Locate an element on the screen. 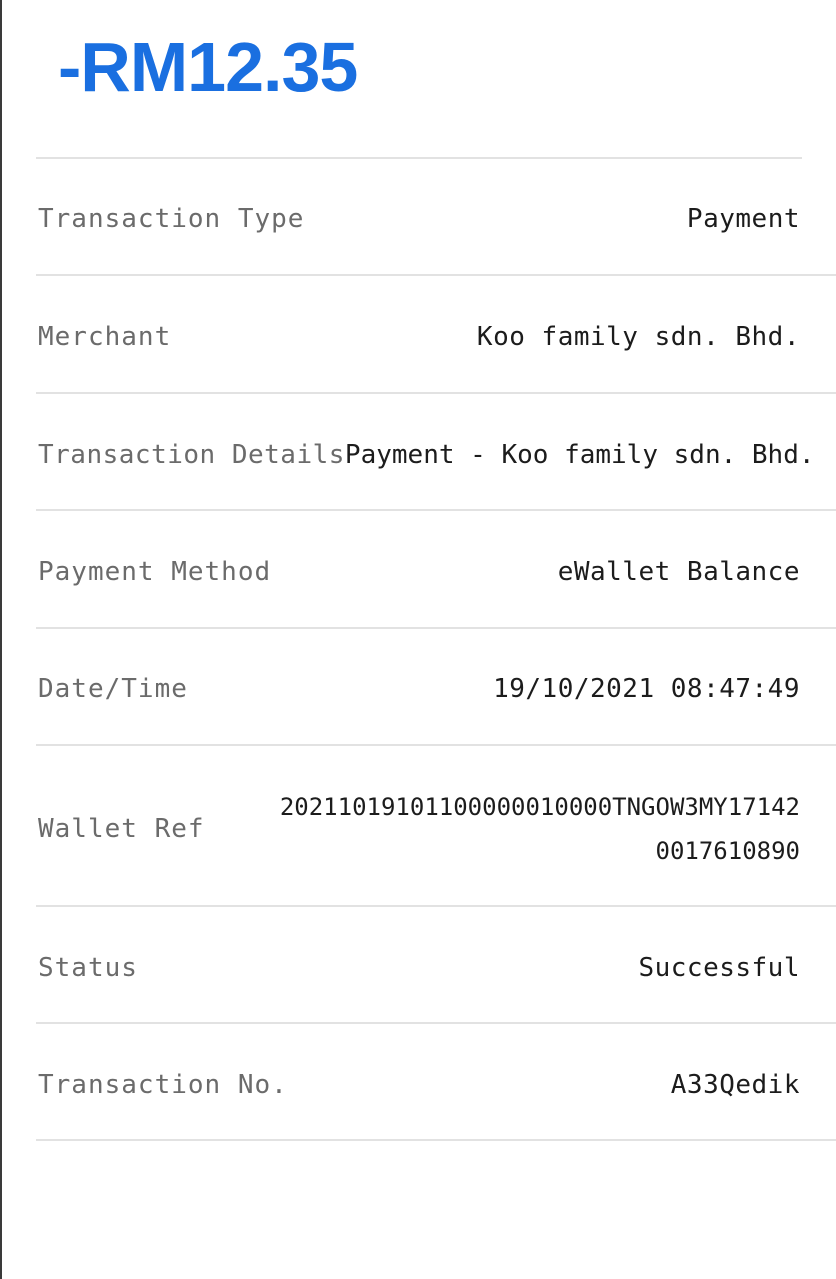  payment-method-label: Payment Method is located at coordinates (155, 572).